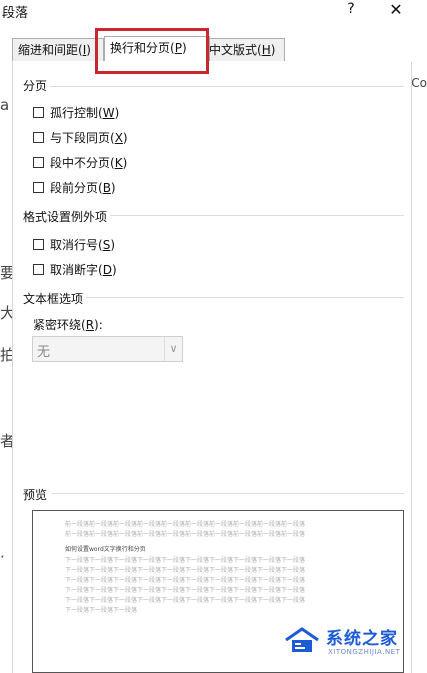 This screenshot has height=673, width=427. Describe the element at coordinates (50, 50) in the screenshot. I see `tab-label: 缩进和间距(` at that location.